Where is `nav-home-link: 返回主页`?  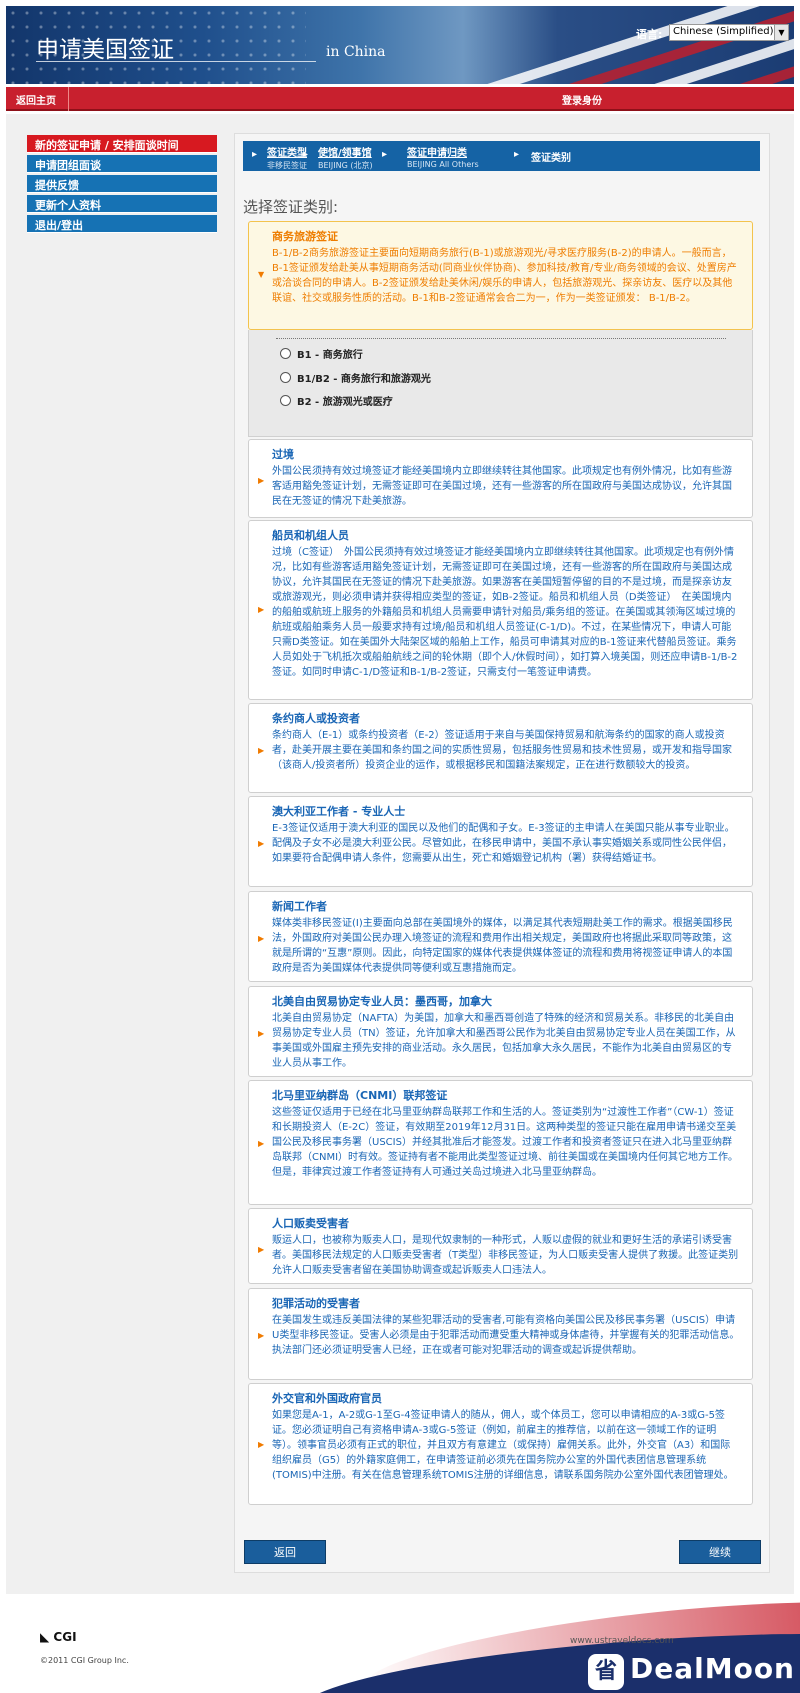 nav-home-link: 返回主页 is located at coordinates (36, 99).